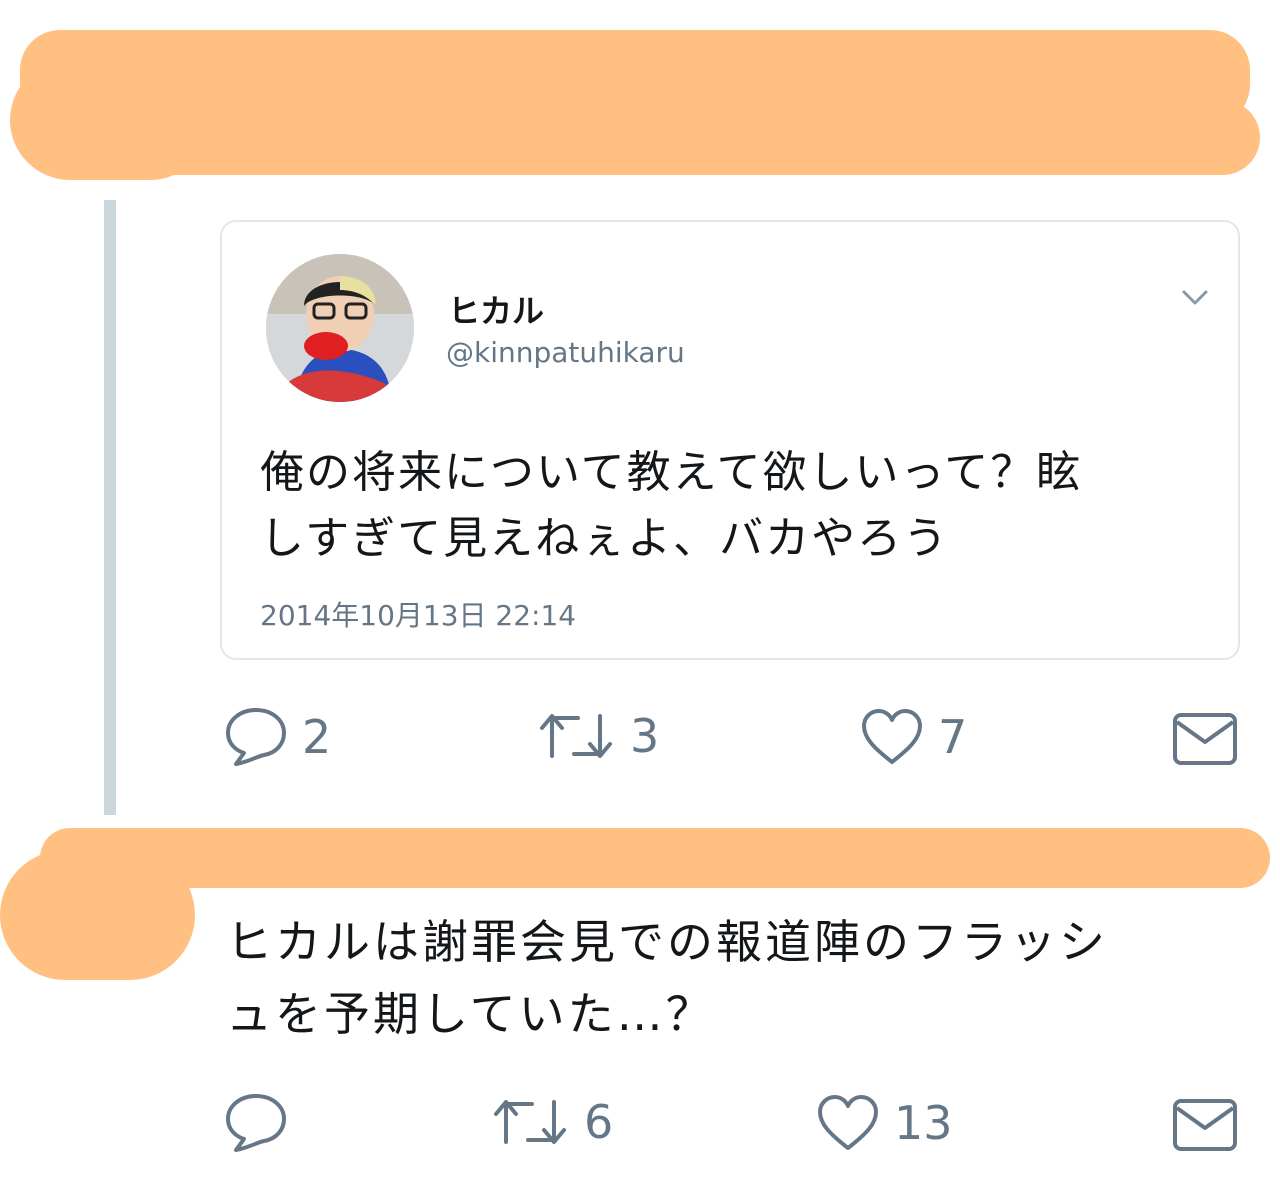 Image resolution: width=1280 pixels, height=1194 pixels. What do you see at coordinates (605, 538) in the screenshot?
I see `quoted-text-line-2: しすぎて見えねぇよ、バカやろう` at bounding box center [605, 538].